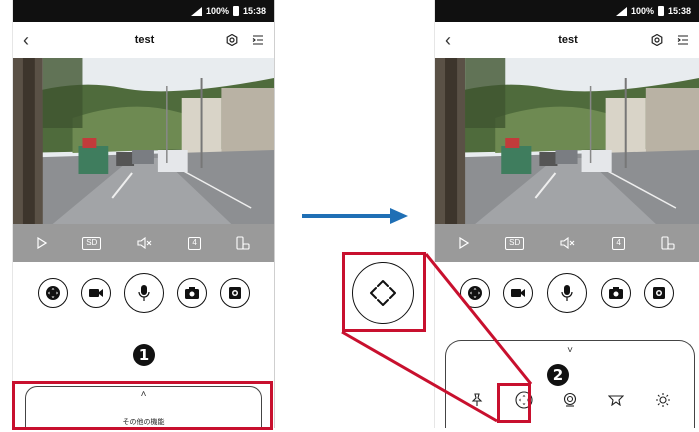 This screenshot has height=432, width=699. What do you see at coordinates (514, 403) in the screenshot?
I see `highlight-ptz-icon` at bounding box center [514, 403].